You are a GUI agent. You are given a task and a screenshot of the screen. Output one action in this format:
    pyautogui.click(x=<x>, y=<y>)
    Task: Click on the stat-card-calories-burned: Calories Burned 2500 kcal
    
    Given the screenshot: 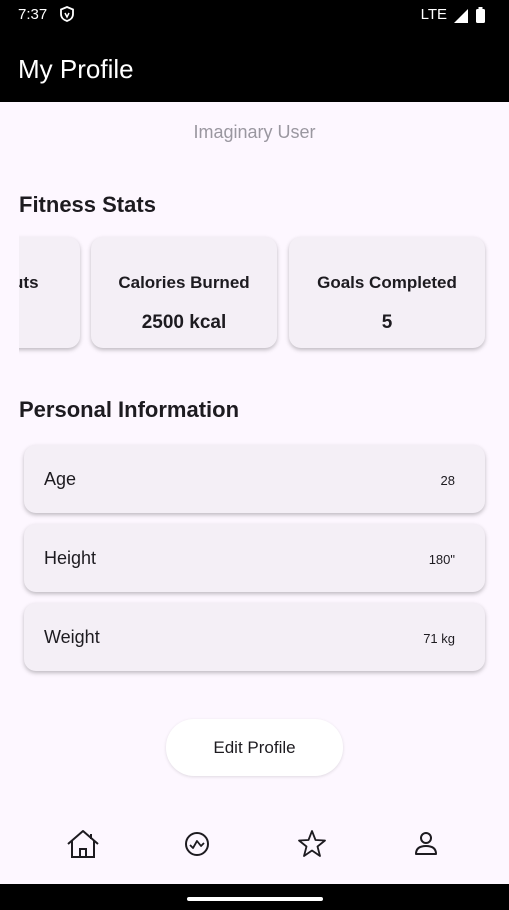 What is the action you would take?
    pyautogui.click(x=184, y=292)
    